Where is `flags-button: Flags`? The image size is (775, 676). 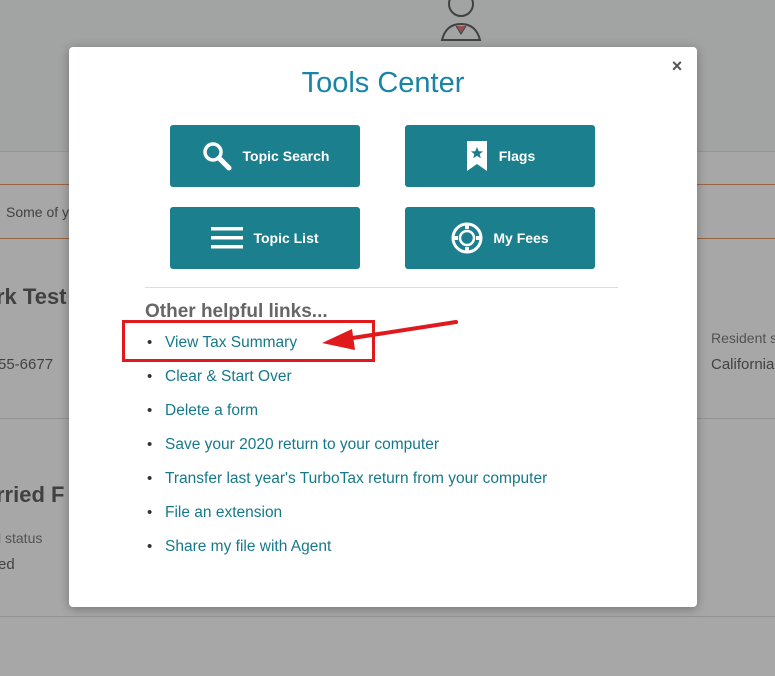
flags-button: Flags is located at coordinates (500, 156).